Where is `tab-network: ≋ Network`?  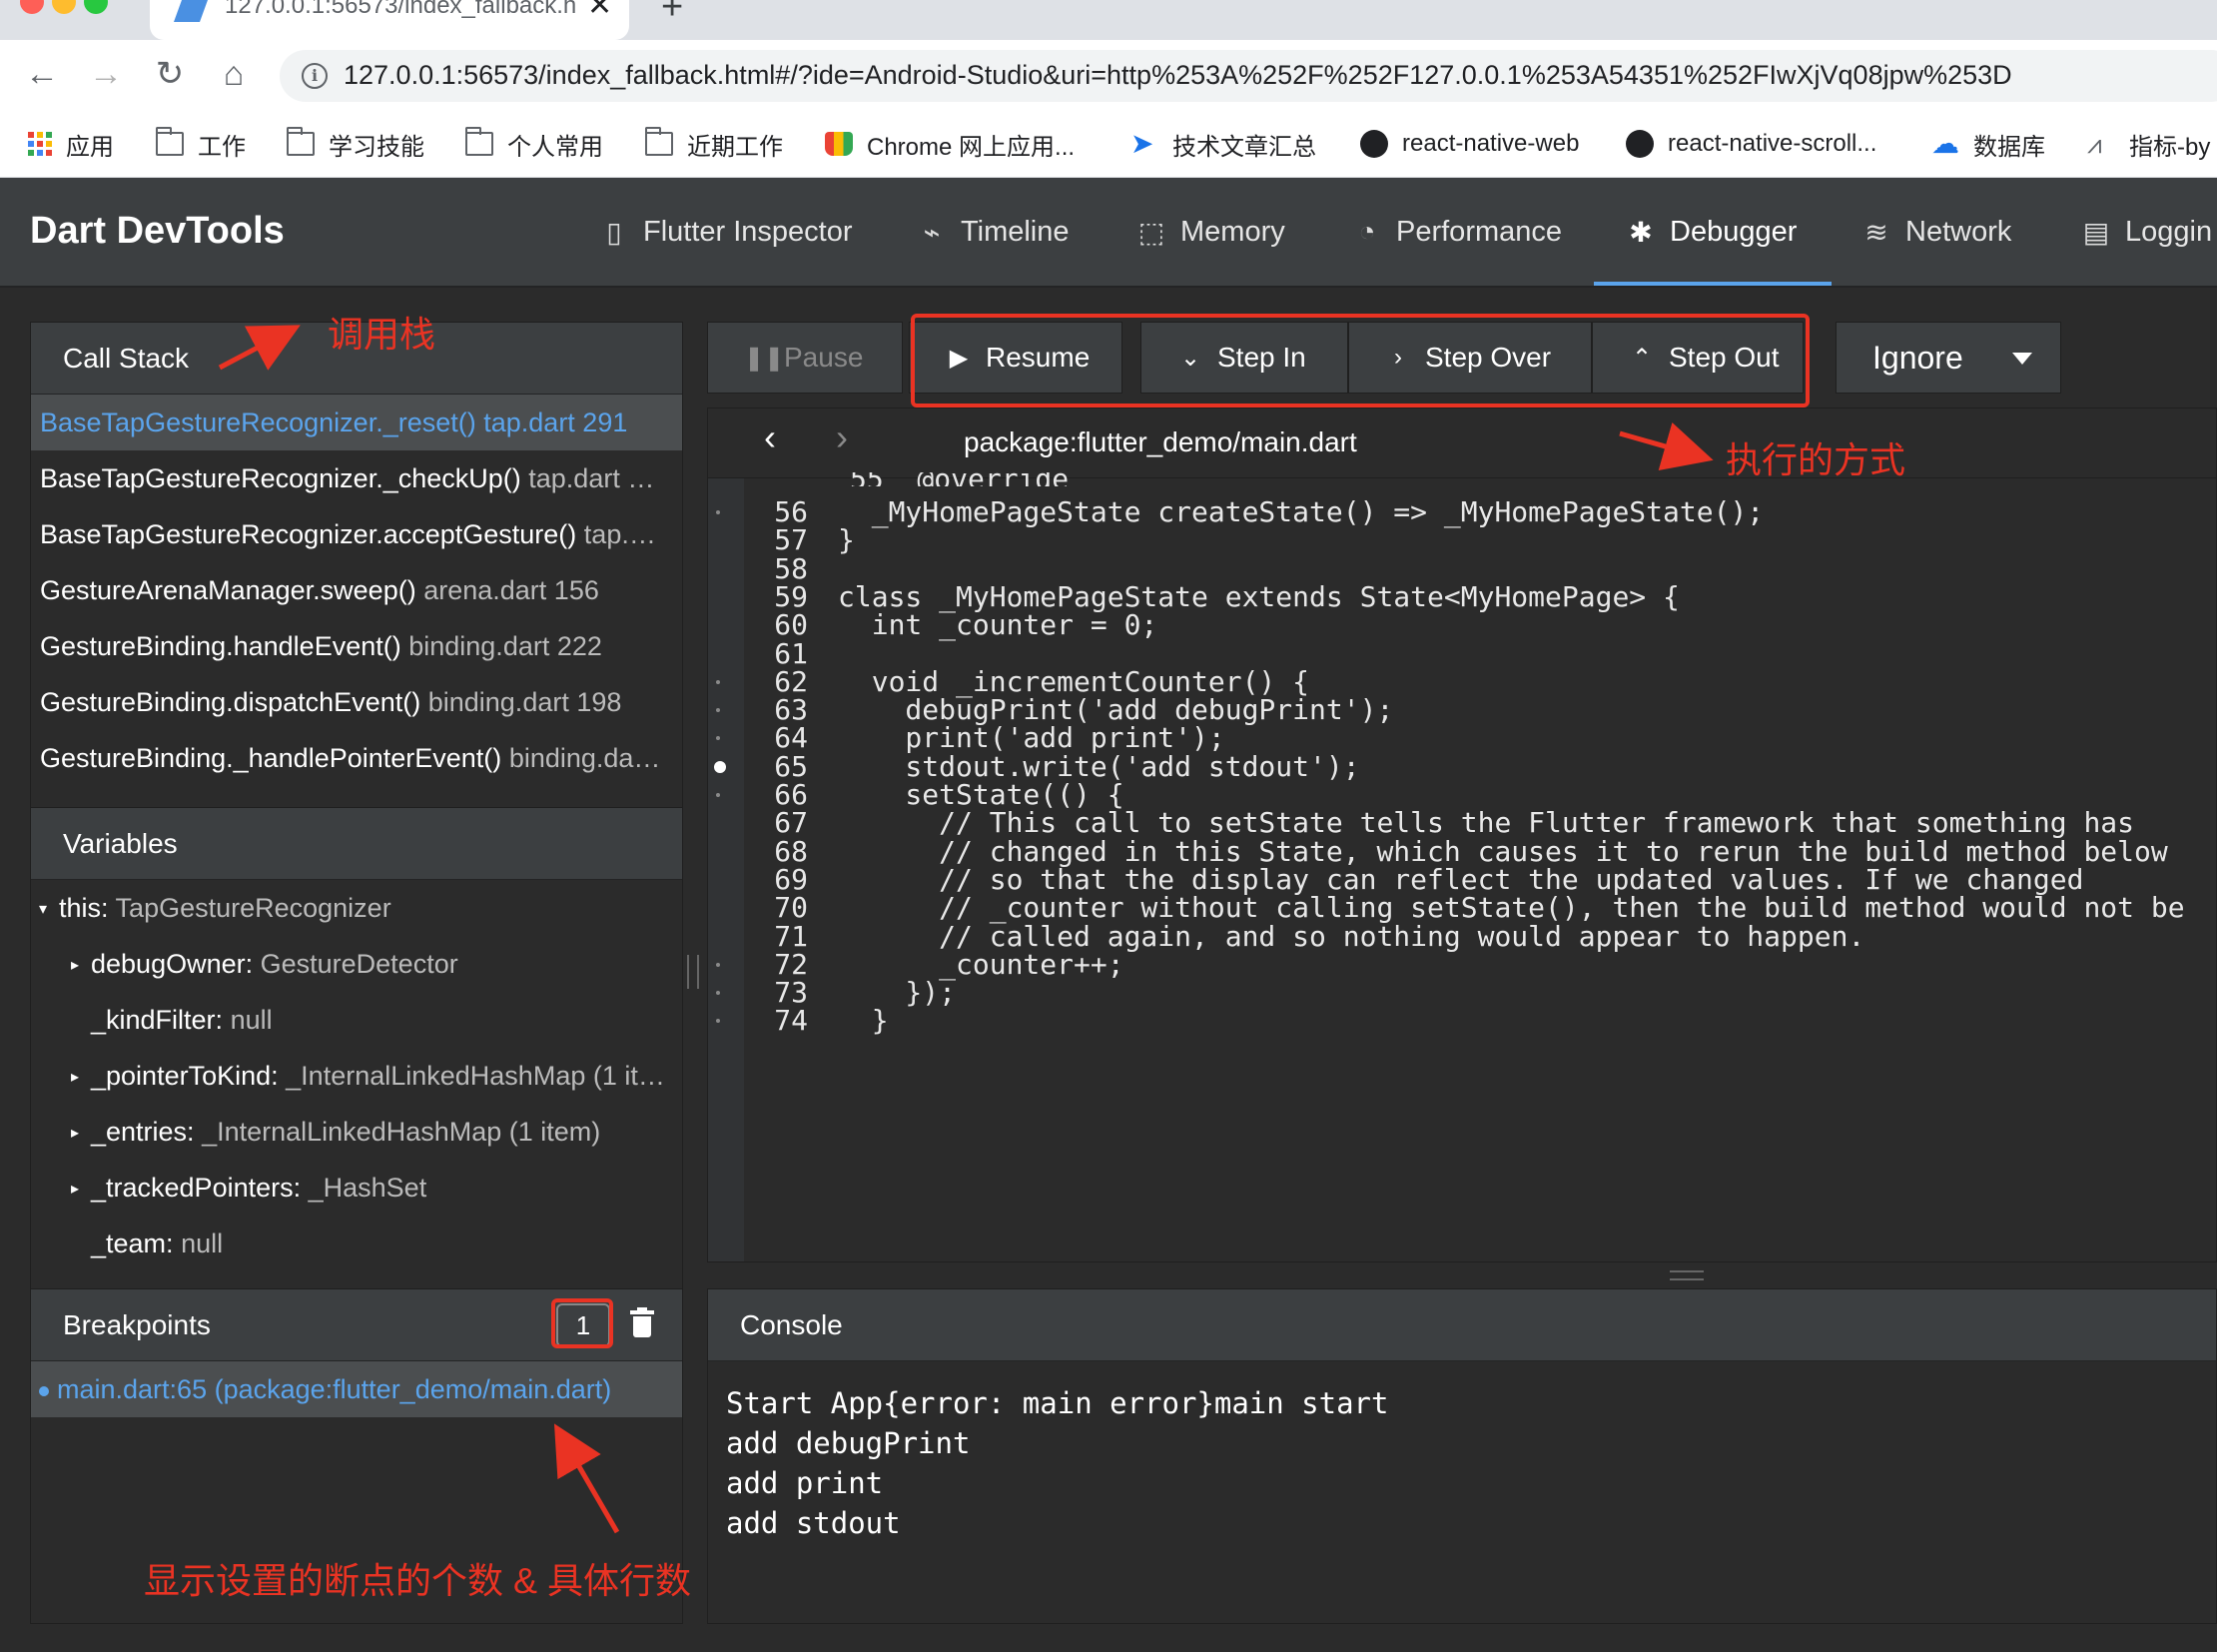
tab-network: ≋ Network is located at coordinates (1935, 232).